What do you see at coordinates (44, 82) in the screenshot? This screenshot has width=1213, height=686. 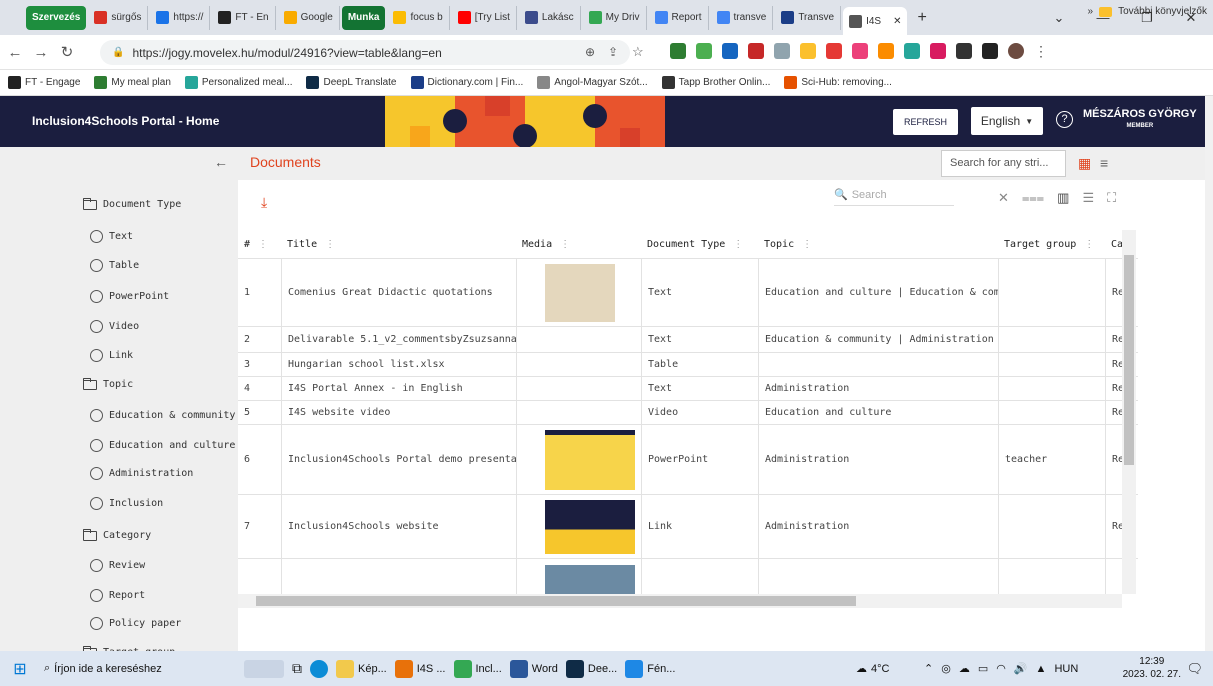 I see `bookmark-item: FT - Engage` at bounding box center [44, 82].